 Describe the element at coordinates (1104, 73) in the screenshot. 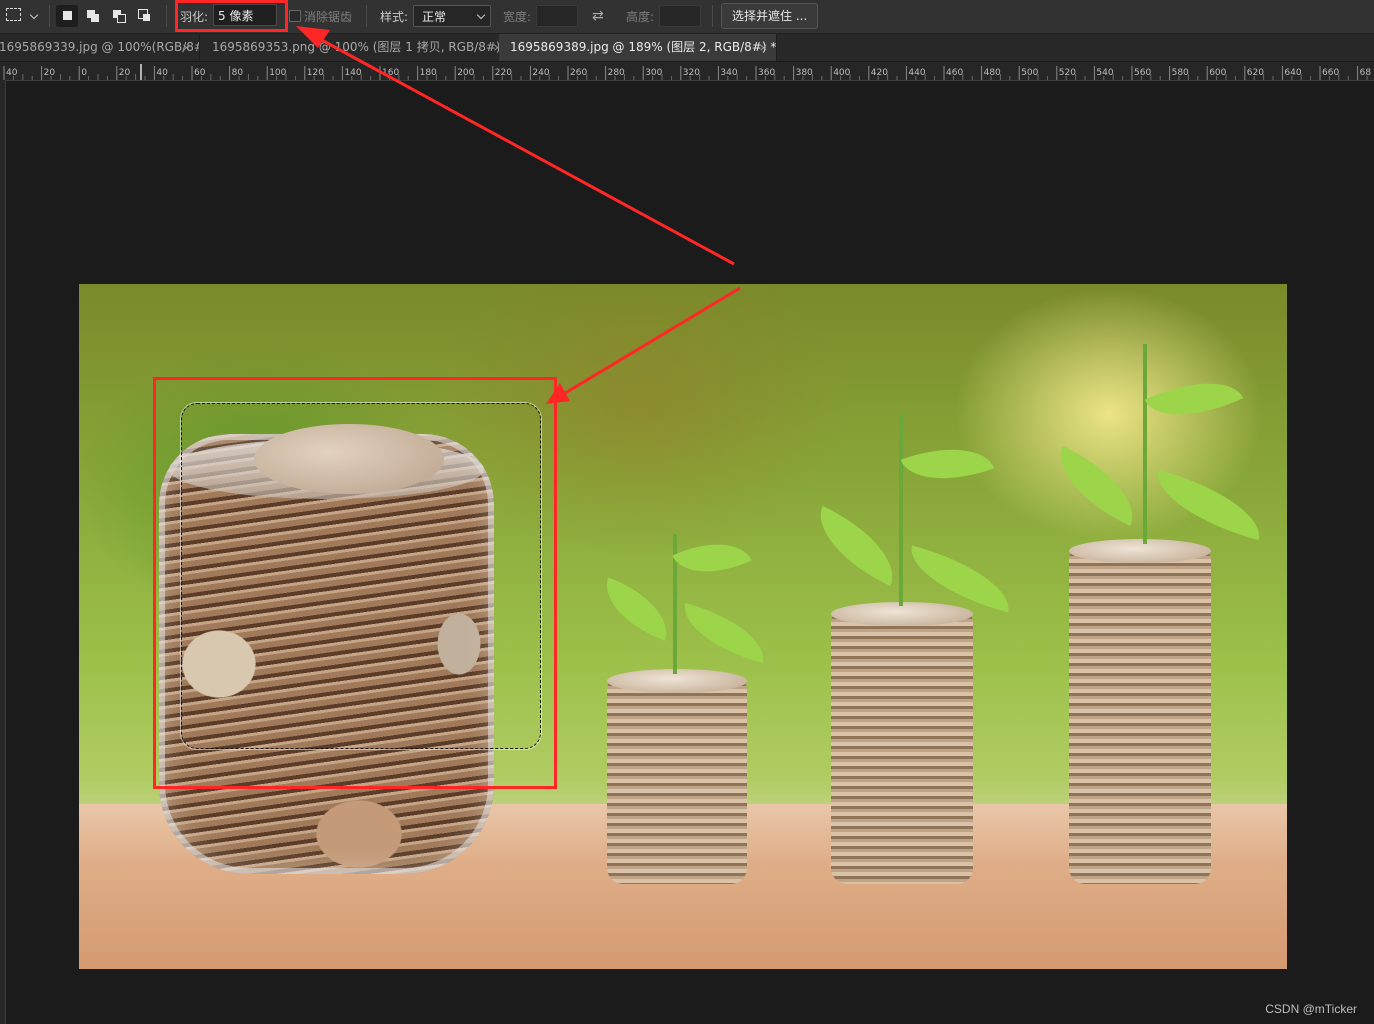

I see `ruler-label: 540` at that location.